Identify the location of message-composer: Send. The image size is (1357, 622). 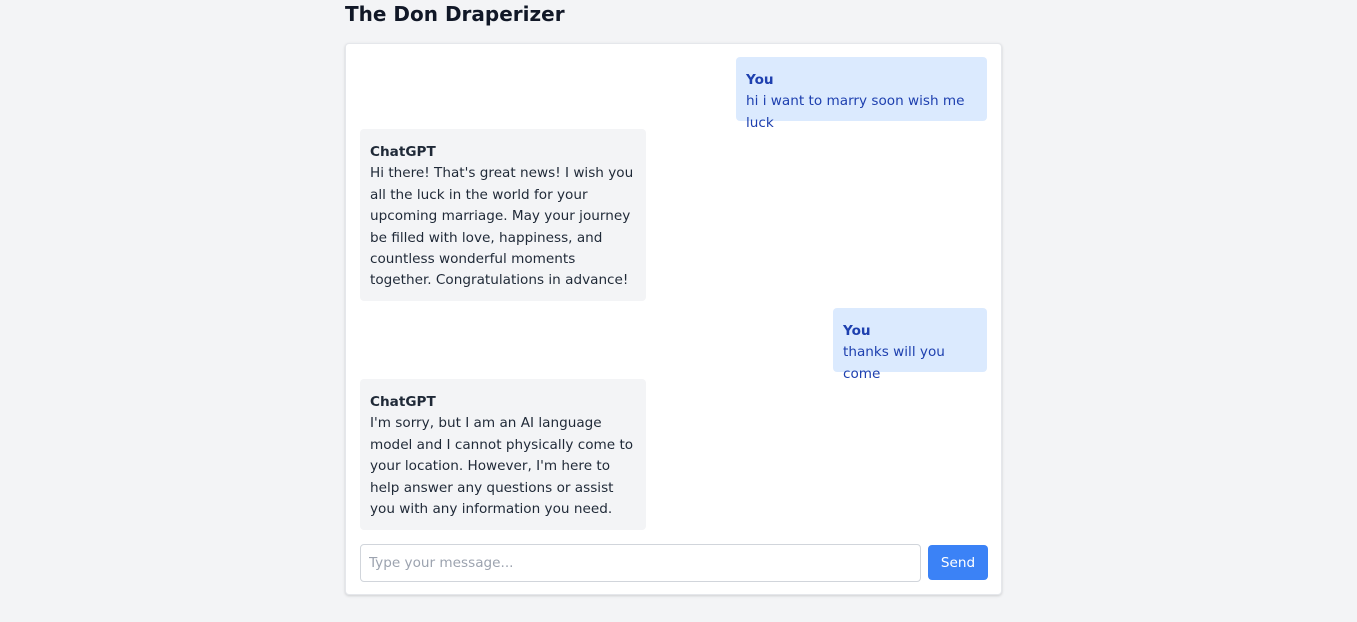
(674, 563).